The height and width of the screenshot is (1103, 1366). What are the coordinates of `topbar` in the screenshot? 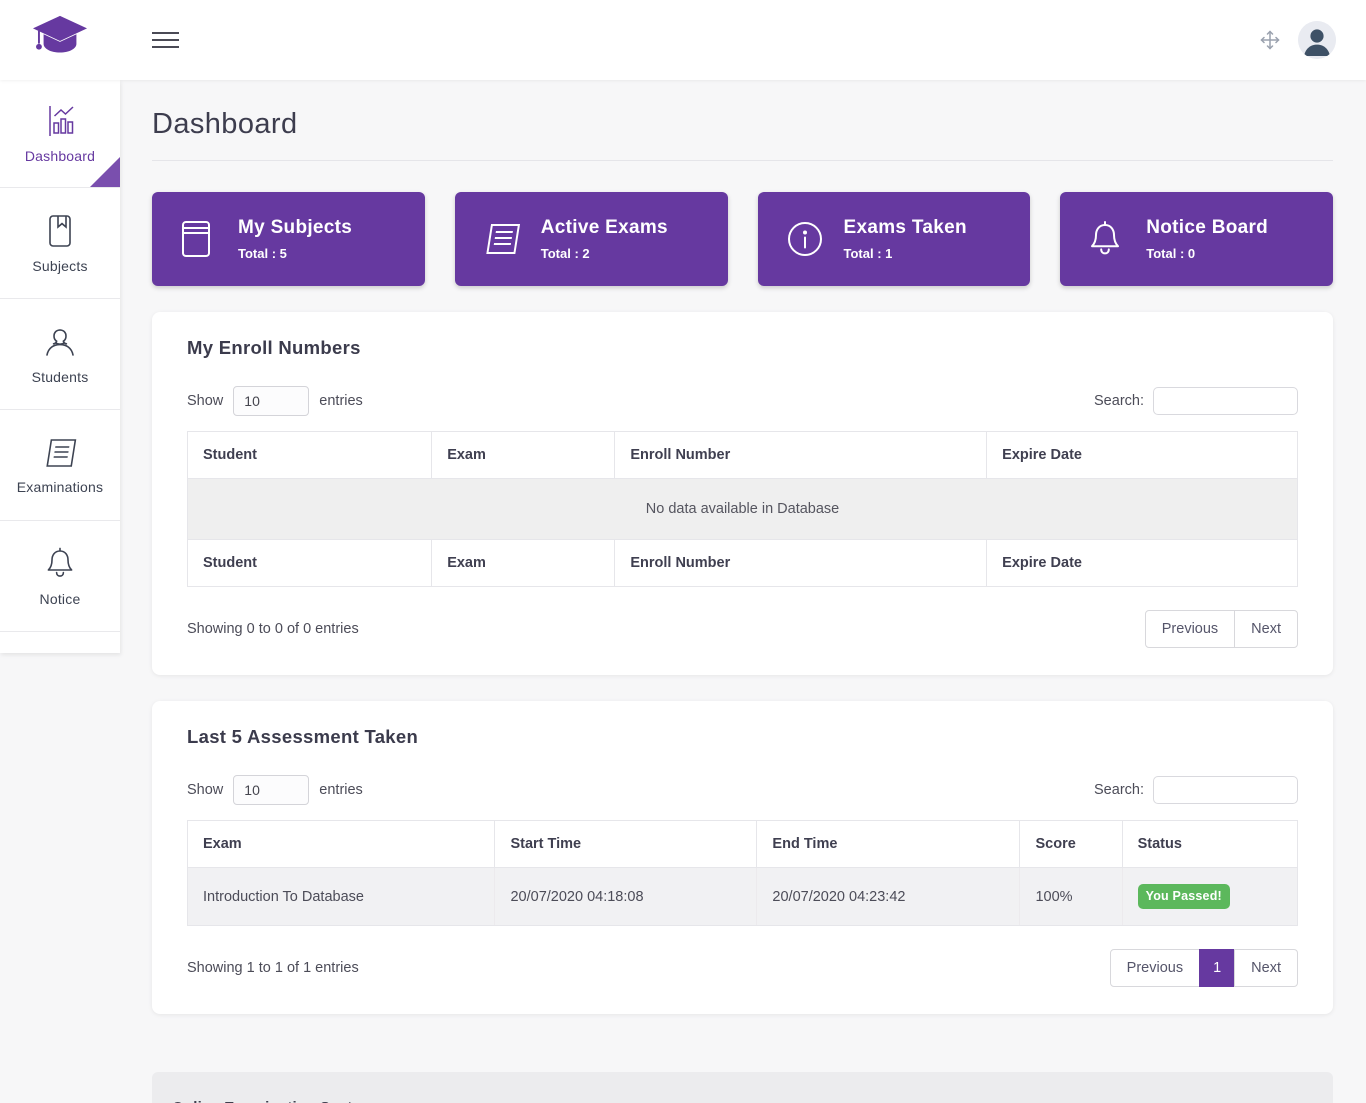 It's located at (683, 40).